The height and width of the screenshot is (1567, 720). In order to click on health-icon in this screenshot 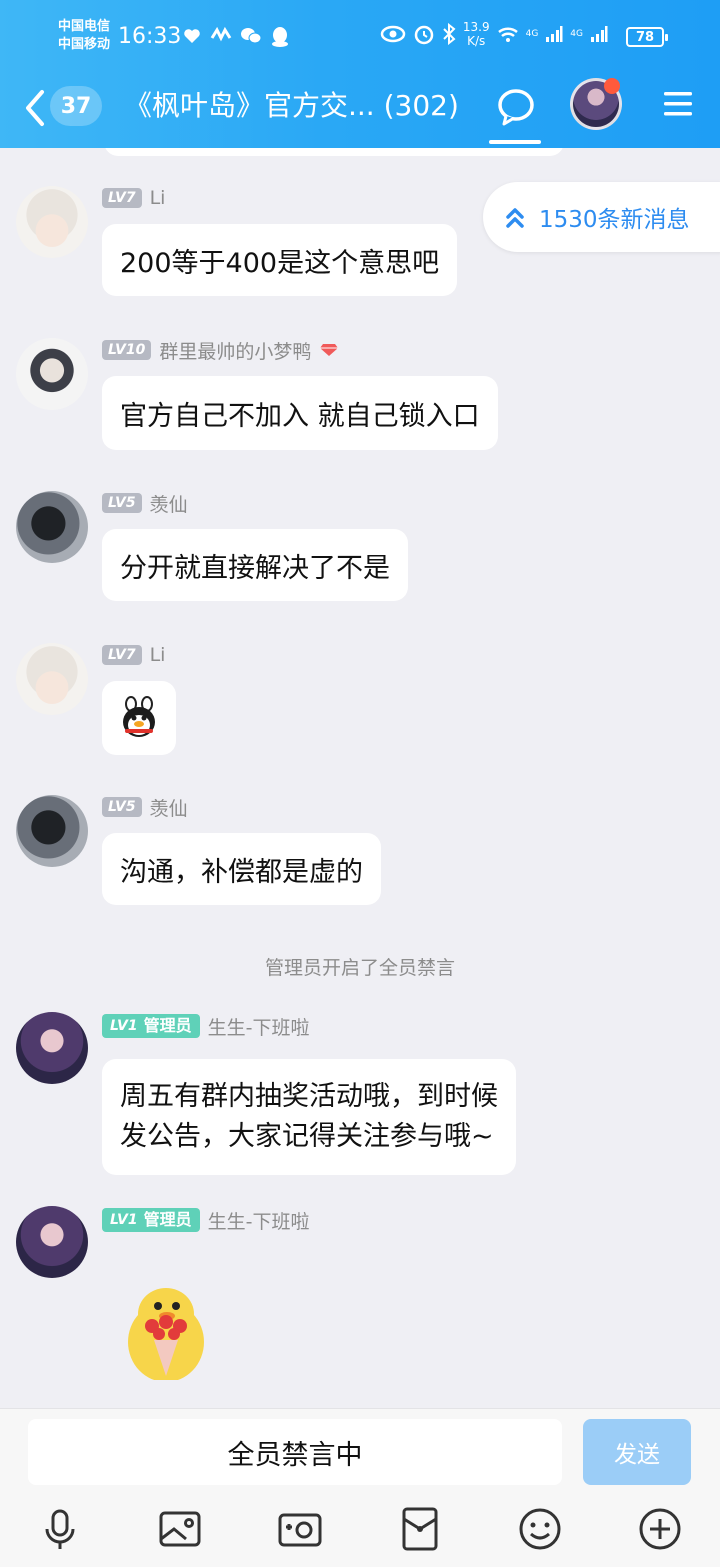, I will do `click(221, 34)`.